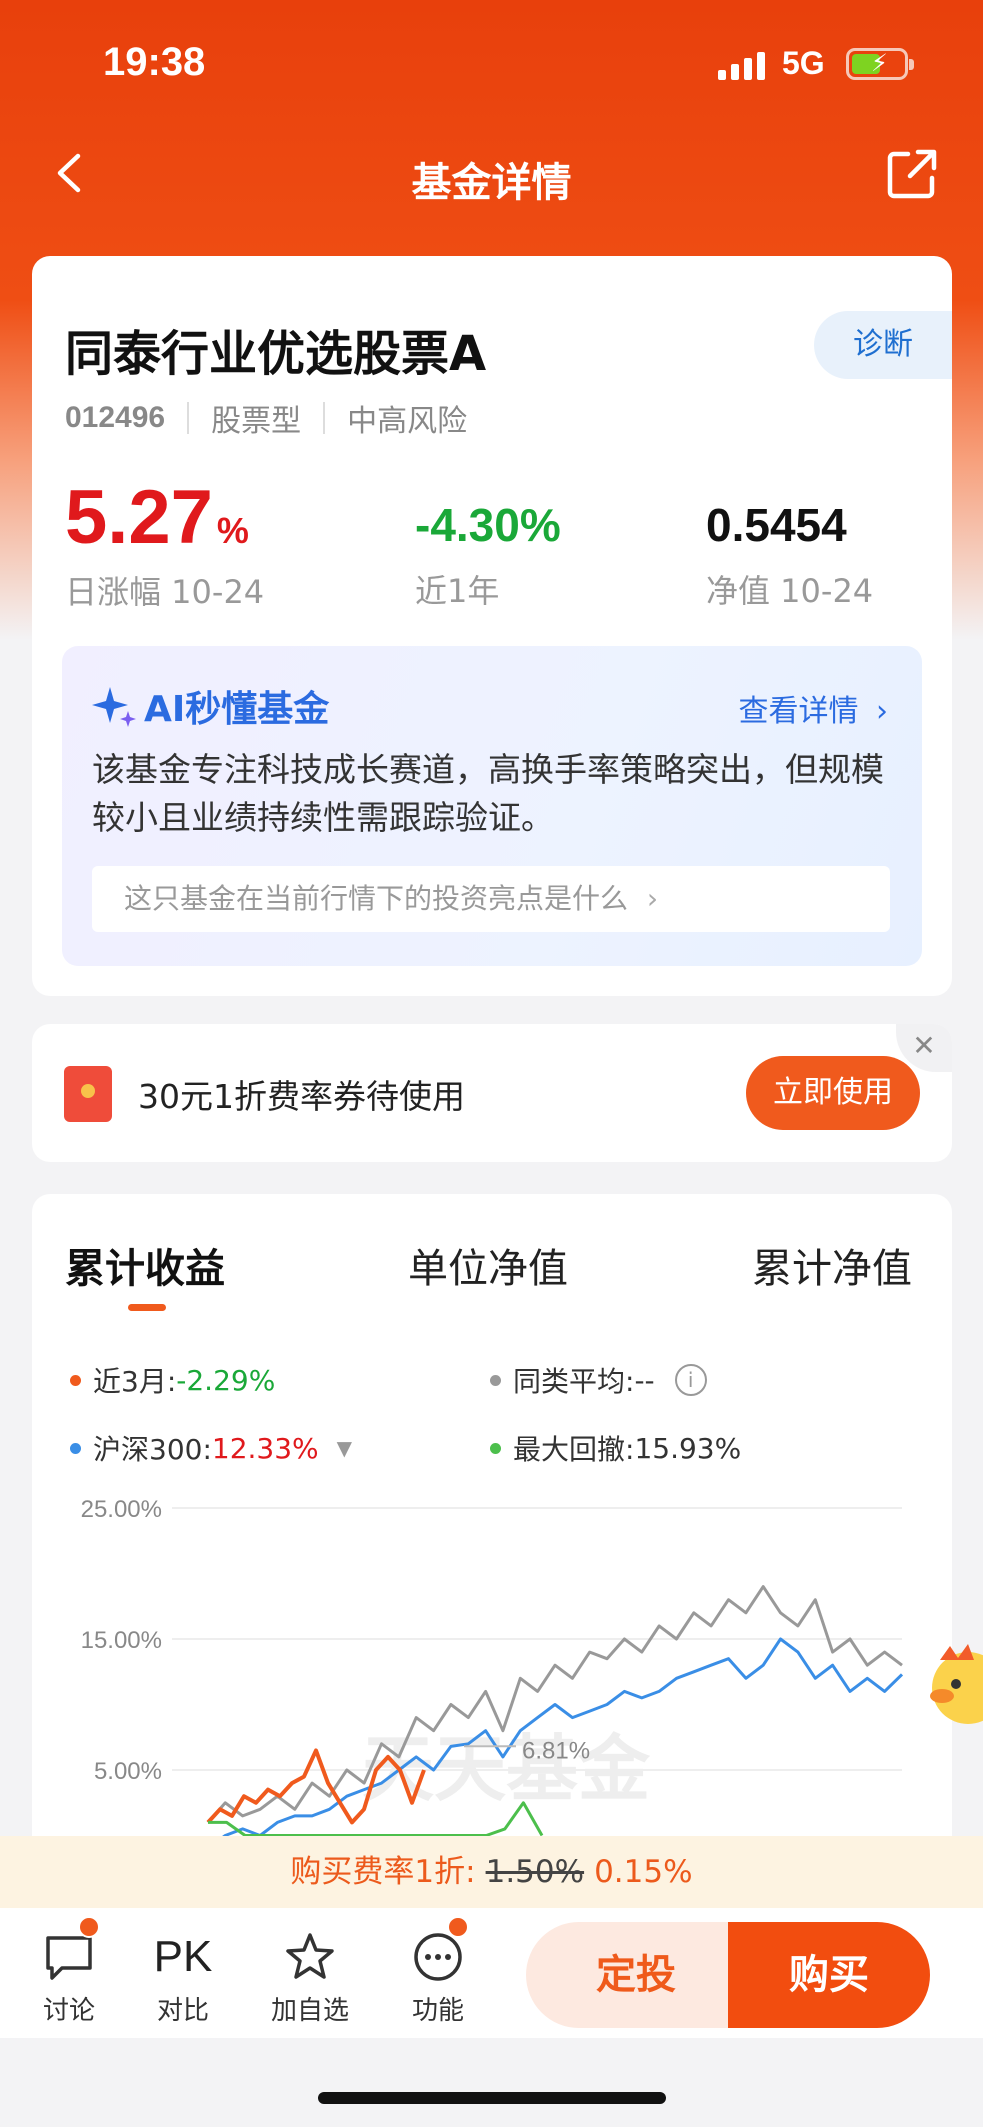 The width and height of the screenshot is (983, 2127). Describe the element at coordinates (491, 65) in the screenshot. I see `status-bar: 19:38 5G ⚡` at that location.